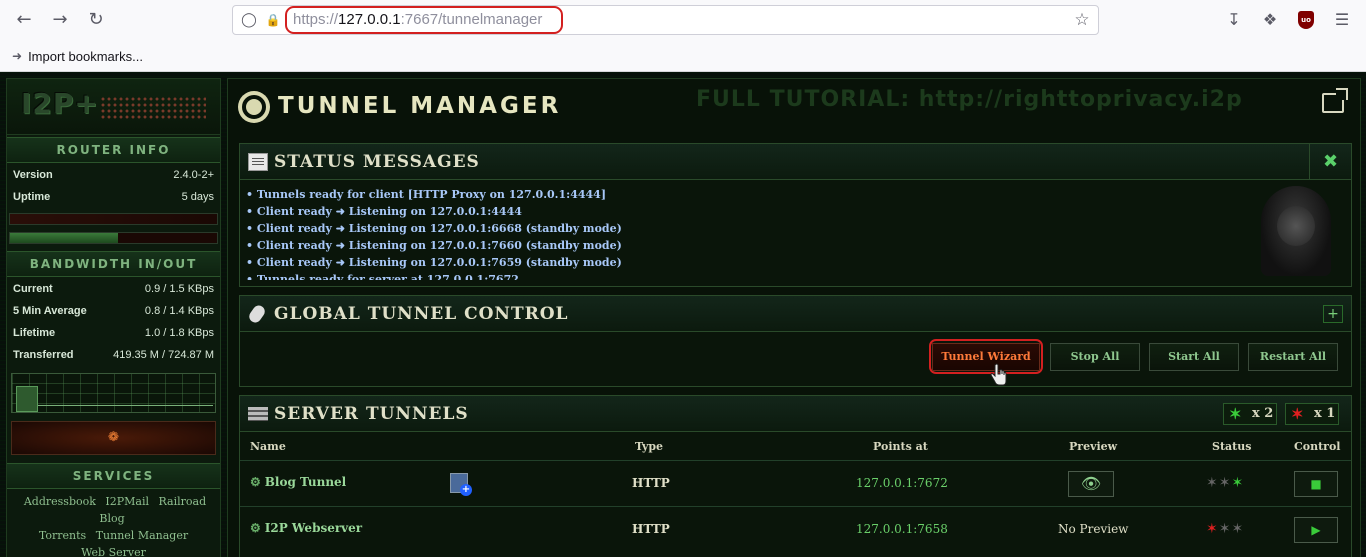  Describe the element at coordinates (179, 333) in the screenshot. I see `lifetime-value: 1.0 / 1.8 KBps` at that location.